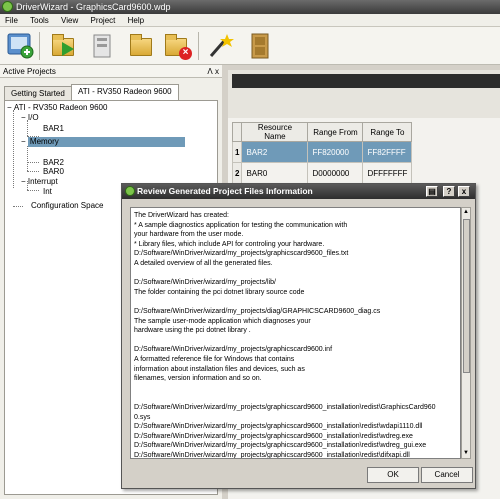 The height and width of the screenshot is (499, 500). I want to click on app-icon, so click(7, 6).